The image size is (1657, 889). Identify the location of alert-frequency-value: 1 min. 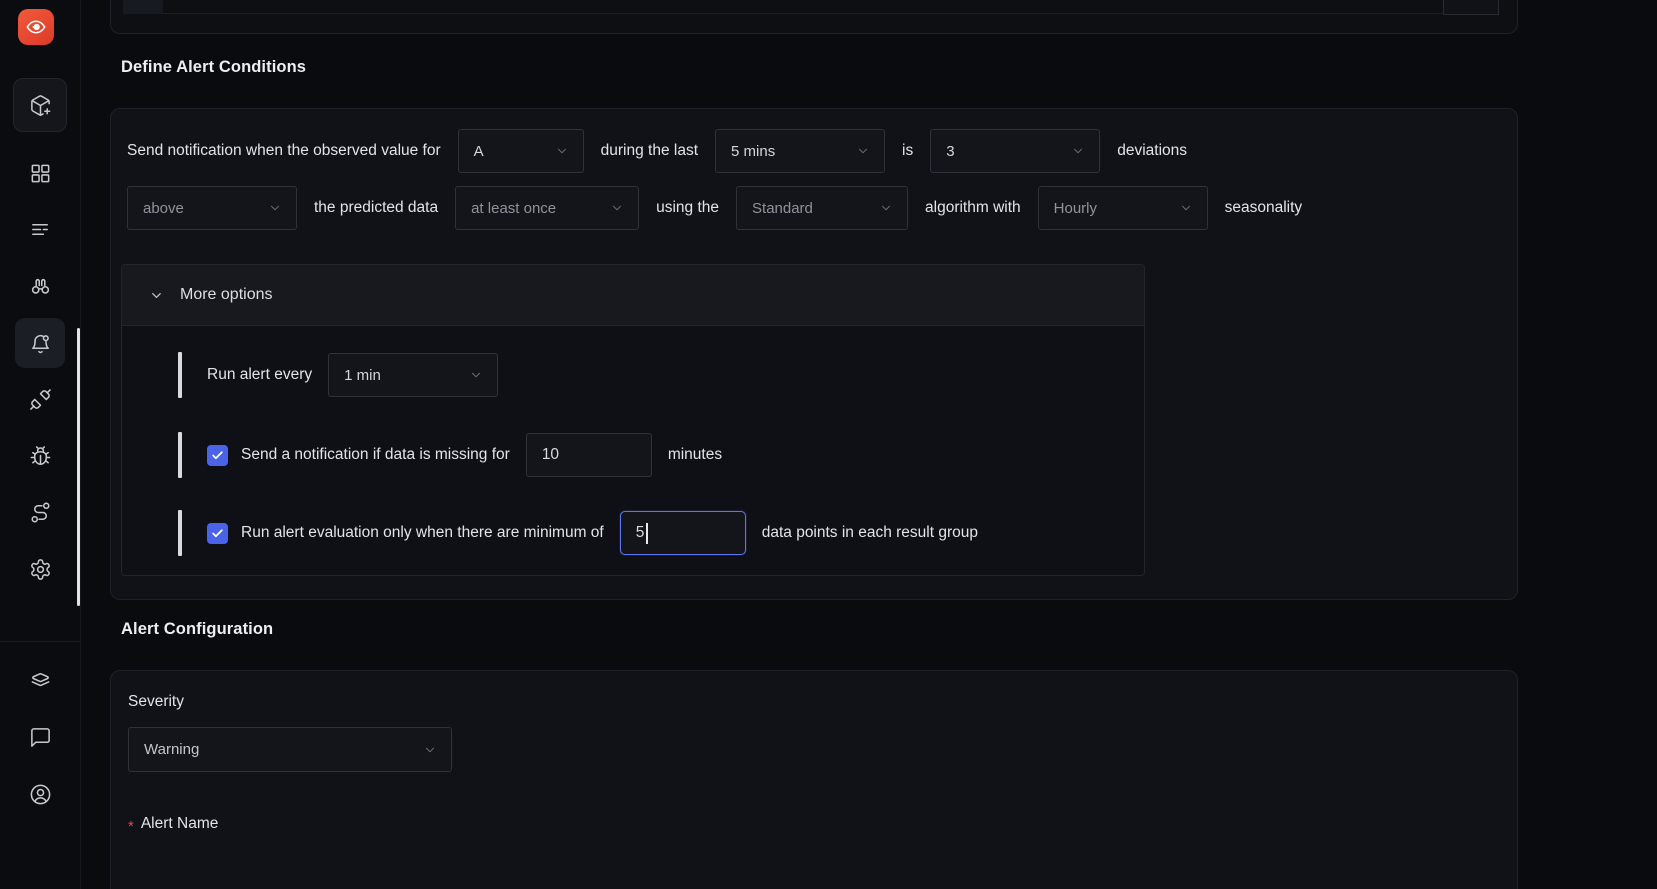
(362, 375).